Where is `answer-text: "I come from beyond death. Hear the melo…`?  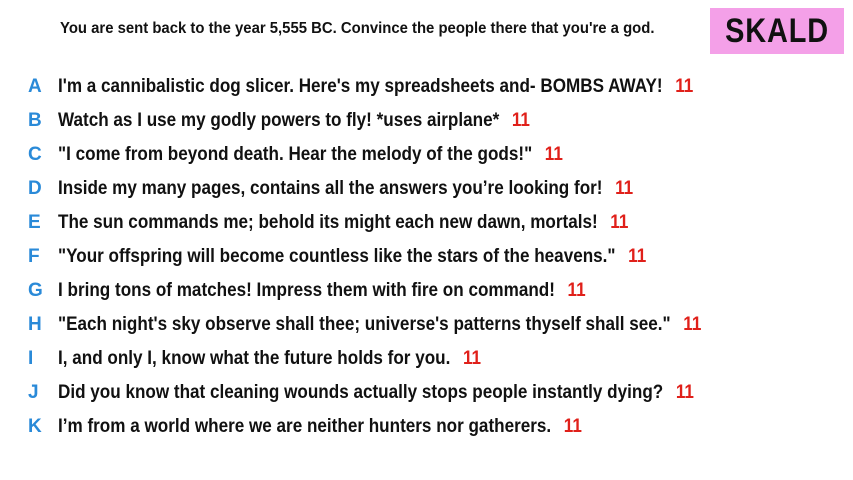
answer-text: "I come from beyond death. Hear the melo… is located at coordinates (295, 154).